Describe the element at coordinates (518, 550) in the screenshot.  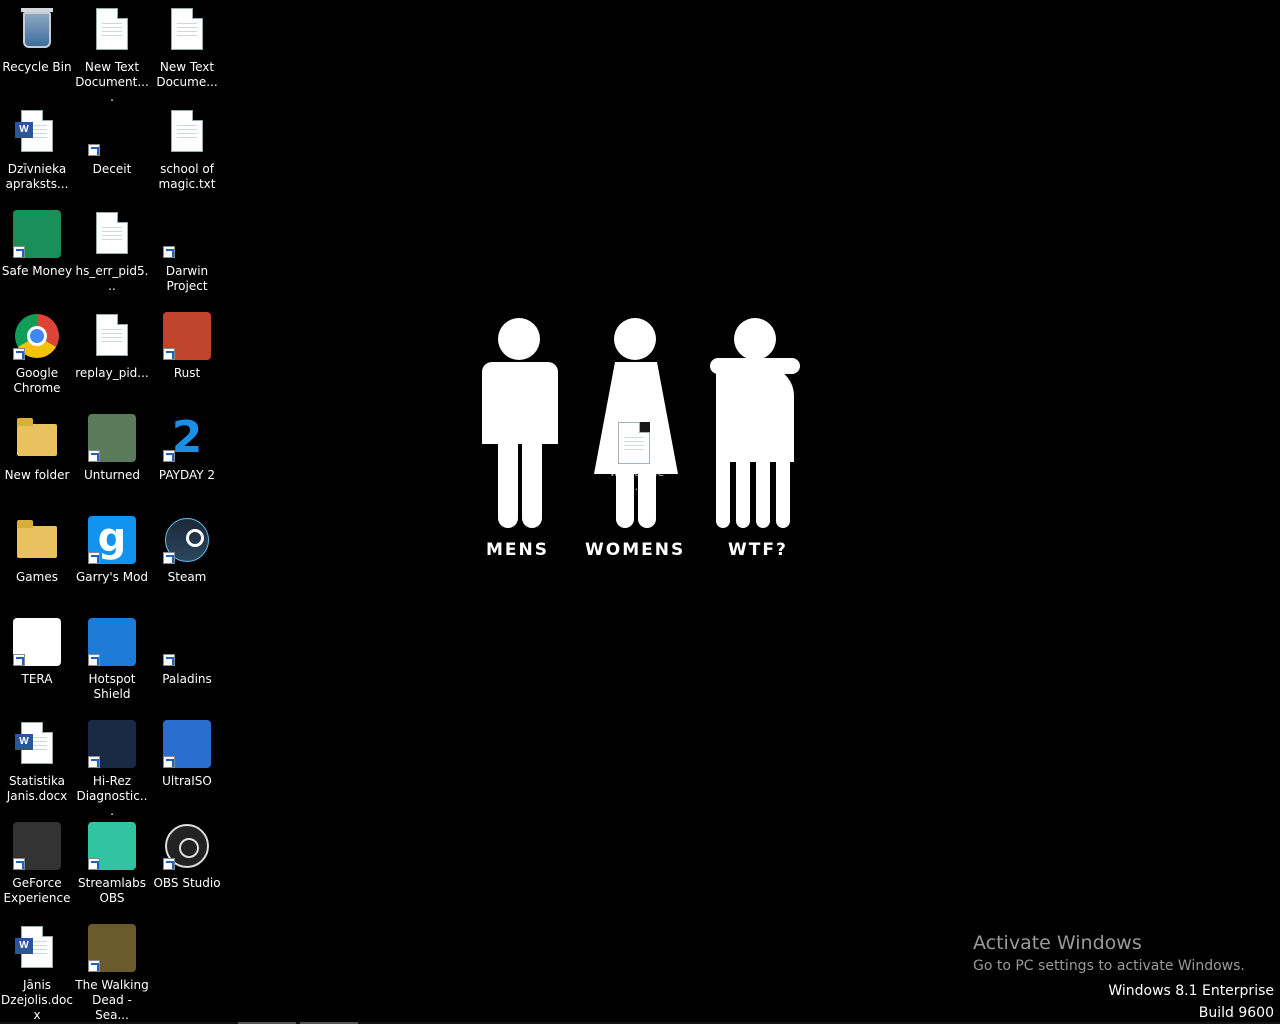
I see `wallpaper-label-mens: MENS` at that location.